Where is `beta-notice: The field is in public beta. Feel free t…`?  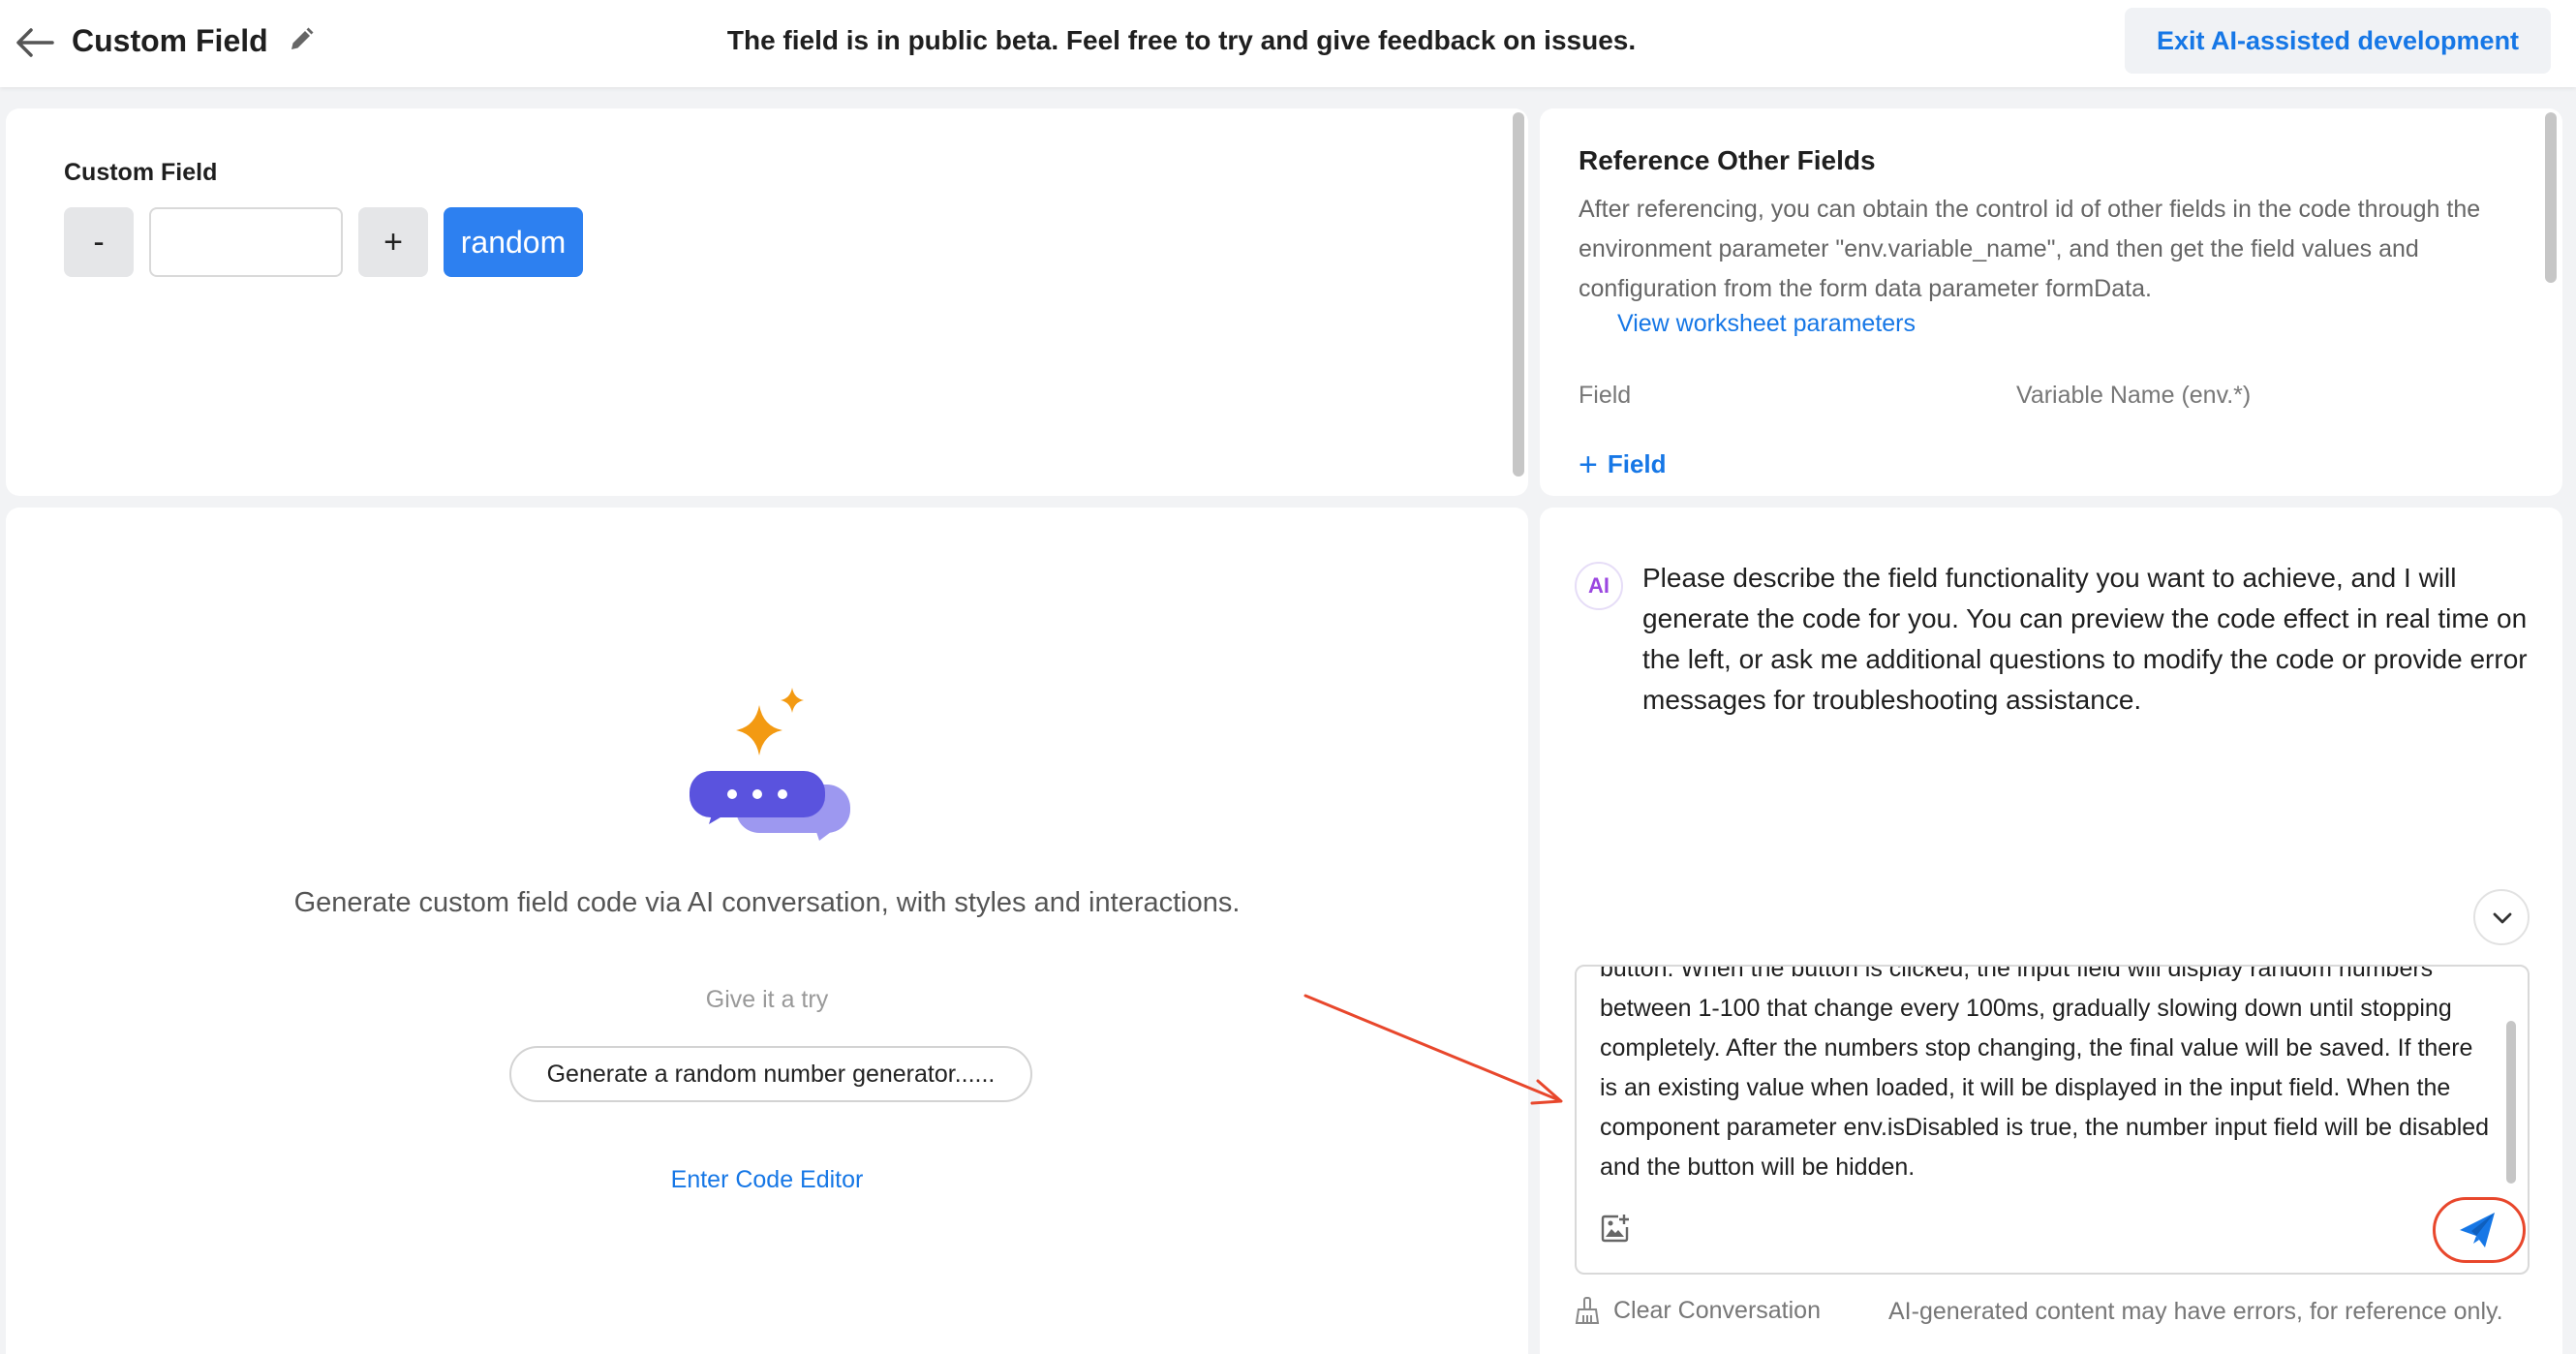
beta-notice: The field is in public beta. Feel free t… is located at coordinates (1181, 40).